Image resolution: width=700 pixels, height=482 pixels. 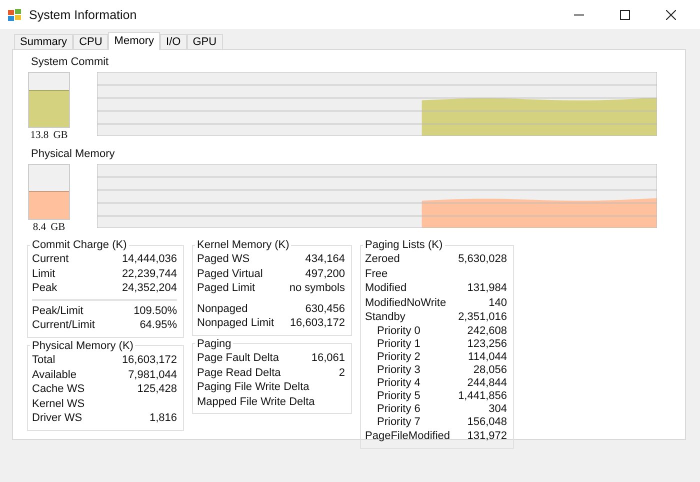 What do you see at coordinates (398, 383) in the screenshot?
I see `stat-label: Priority 4` at bounding box center [398, 383].